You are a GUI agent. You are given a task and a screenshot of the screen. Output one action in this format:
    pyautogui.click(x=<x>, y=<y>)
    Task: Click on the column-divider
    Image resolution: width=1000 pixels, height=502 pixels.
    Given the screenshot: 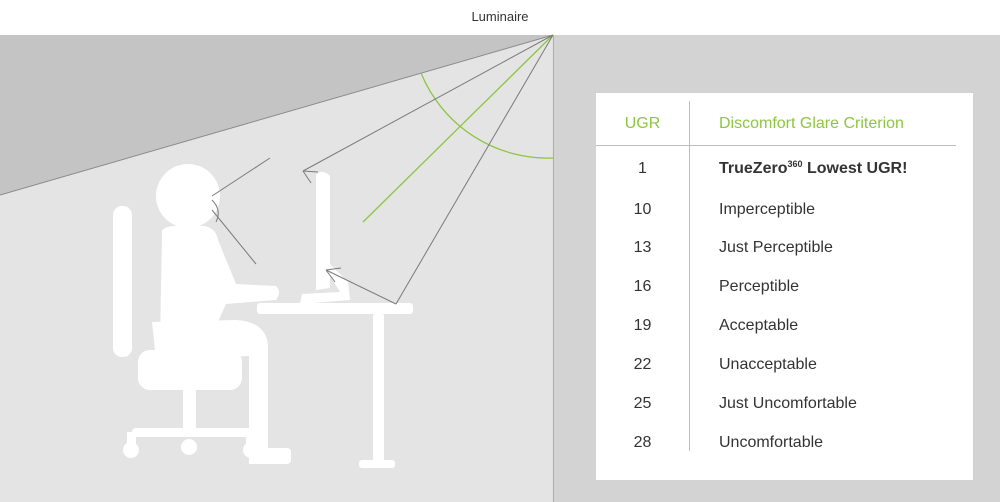 What is the action you would take?
    pyautogui.click(x=689, y=276)
    